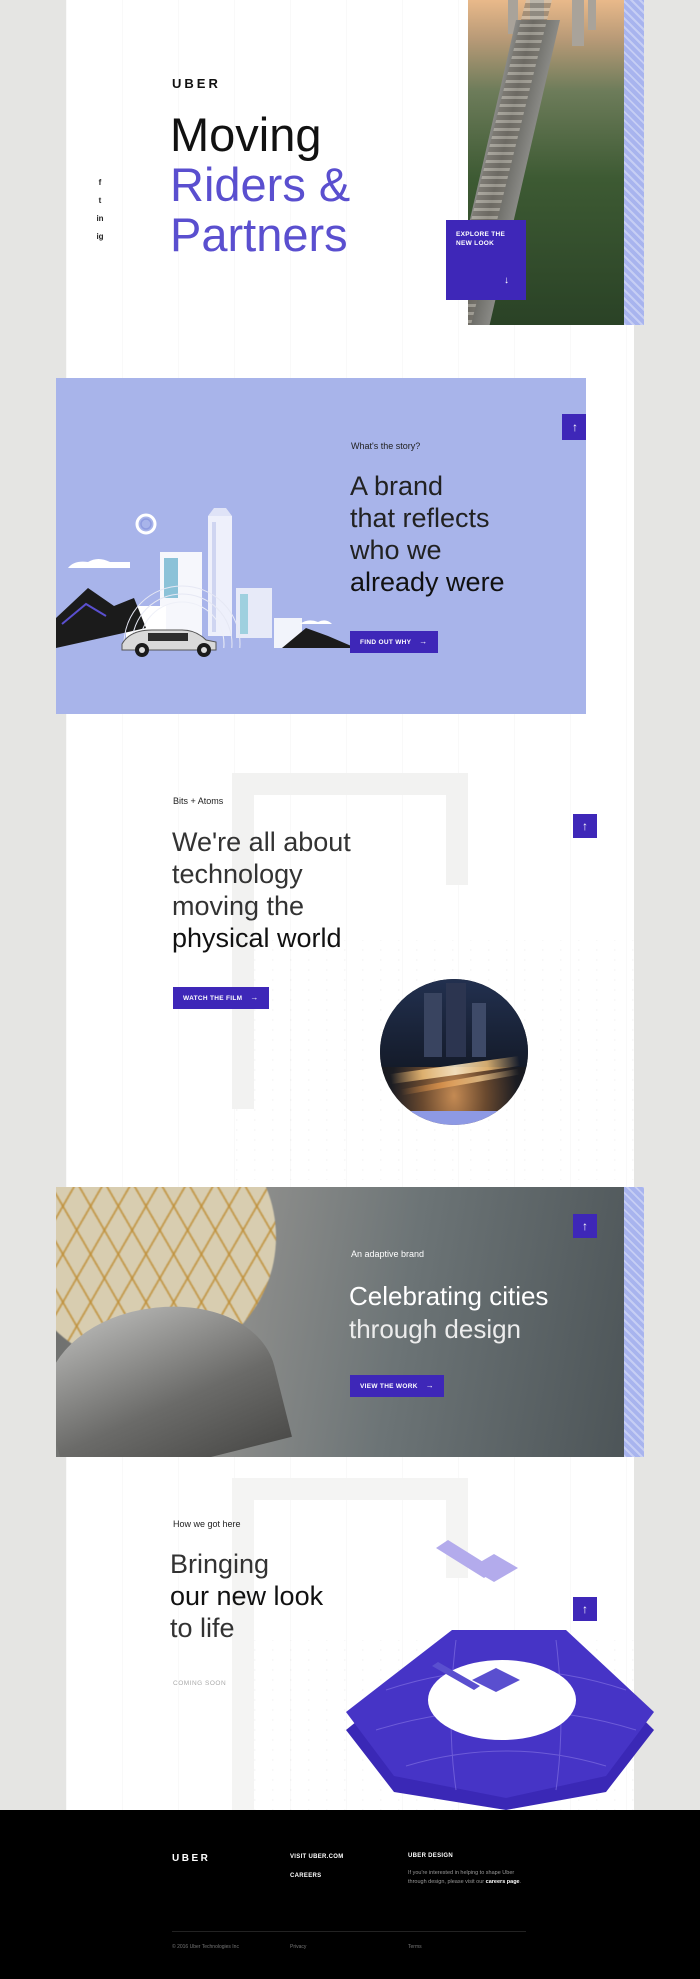  I want to click on story-line3: who we, so click(396, 550).